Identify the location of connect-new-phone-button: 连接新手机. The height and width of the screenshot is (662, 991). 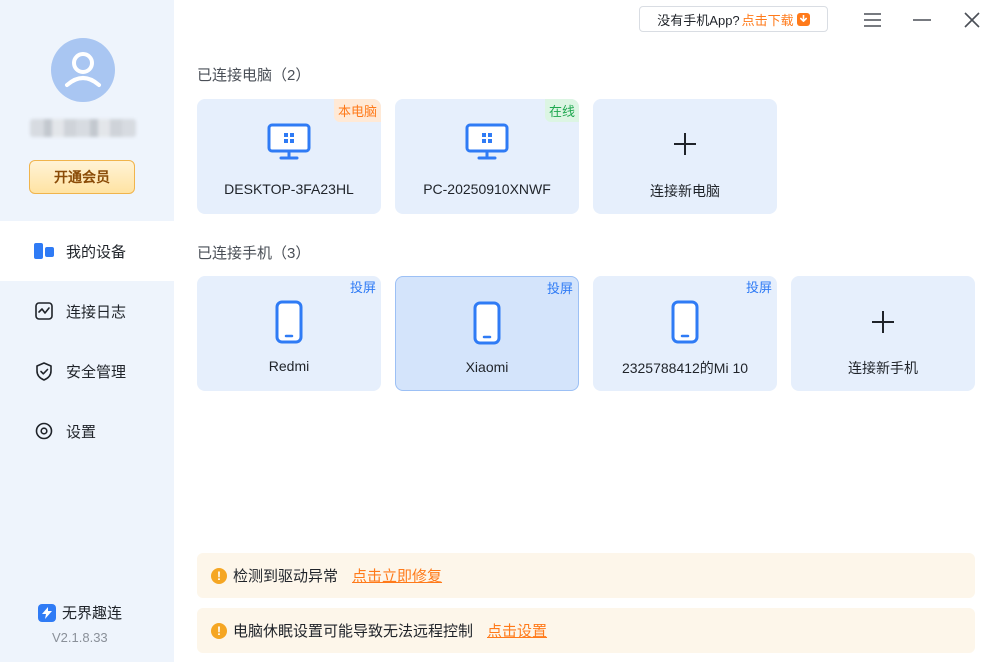
(883, 333).